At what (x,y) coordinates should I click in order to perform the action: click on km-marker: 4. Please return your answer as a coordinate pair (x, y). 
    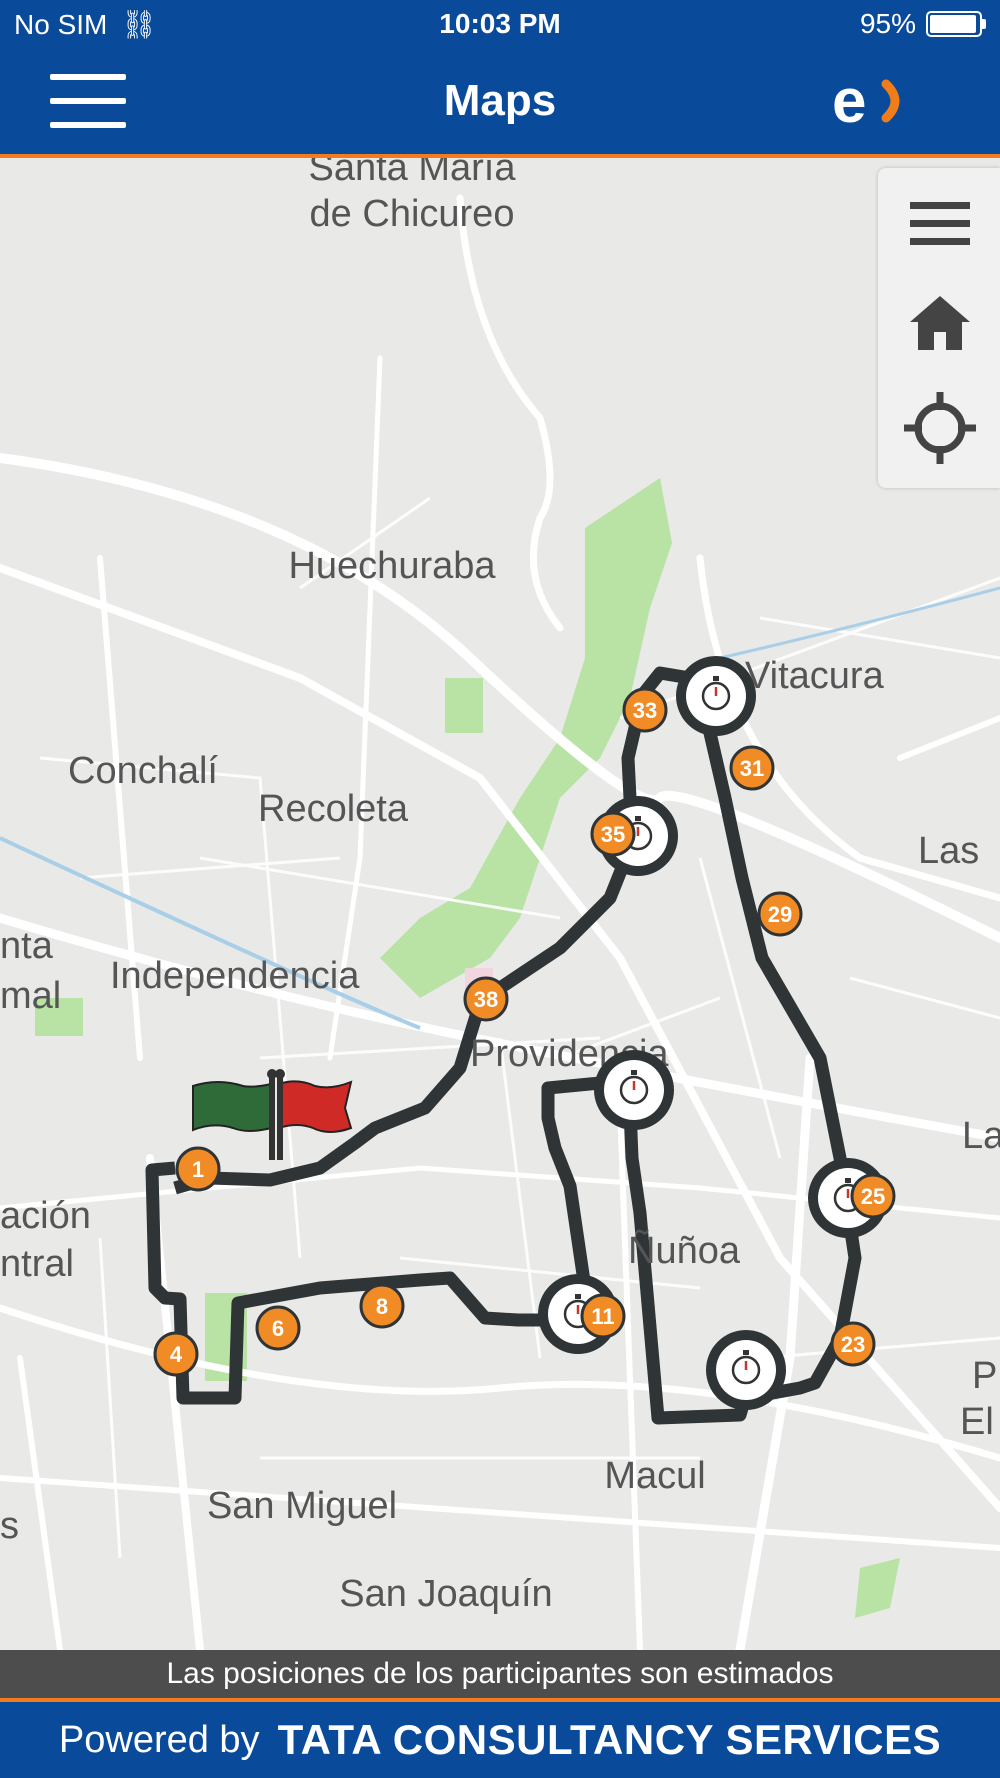
    Looking at the image, I should click on (176, 1354).